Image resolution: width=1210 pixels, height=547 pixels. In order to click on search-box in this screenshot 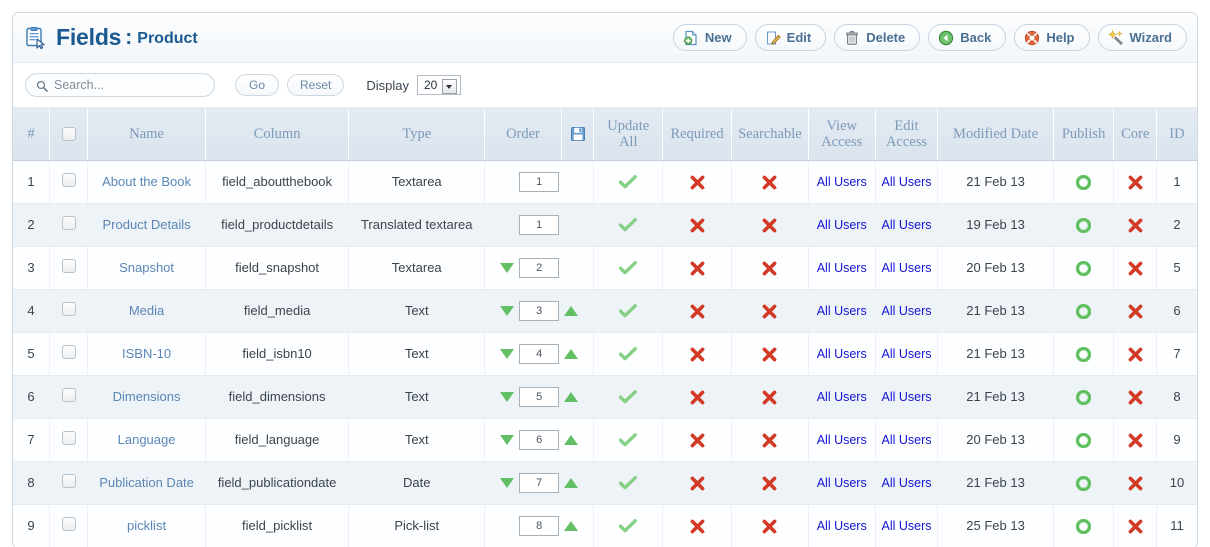, I will do `click(120, 85)`.